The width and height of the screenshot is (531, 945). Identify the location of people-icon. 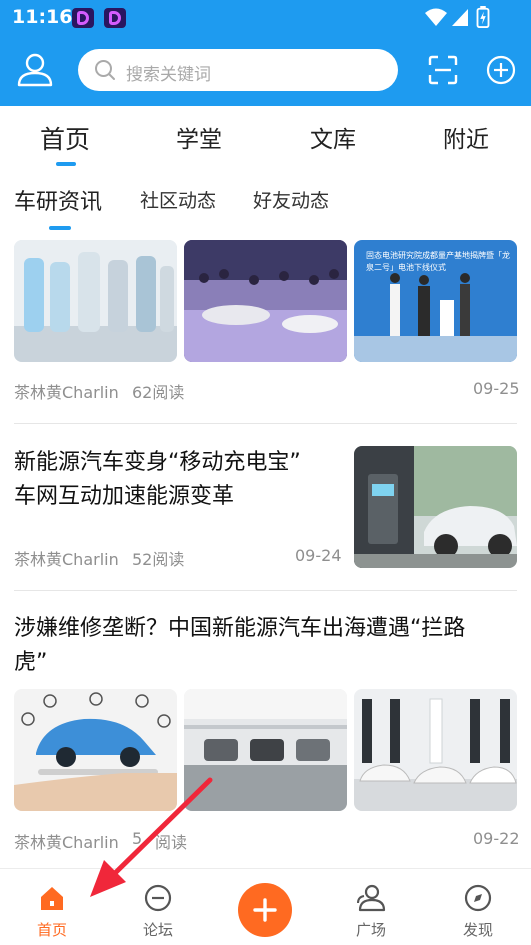
(371, 898).